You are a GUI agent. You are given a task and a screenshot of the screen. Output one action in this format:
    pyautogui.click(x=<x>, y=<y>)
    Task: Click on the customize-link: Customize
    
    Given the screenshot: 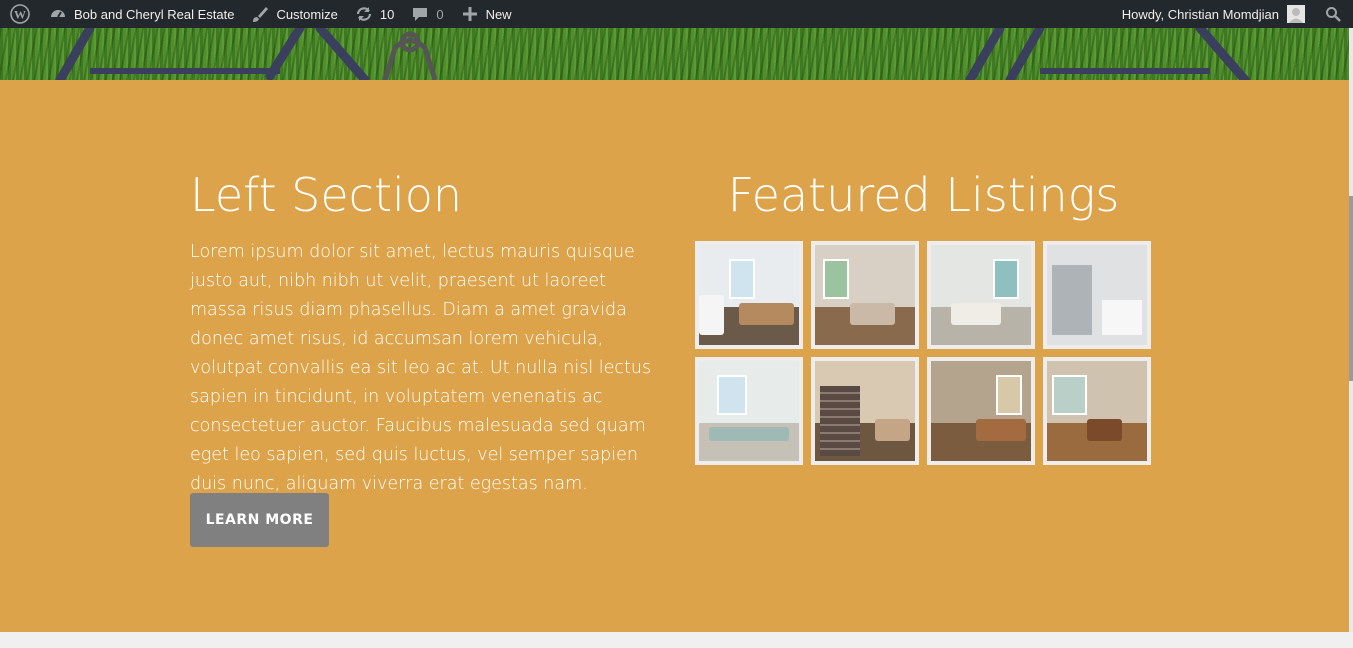 What is the action you would take?
    pyautogui.click(x=293, y=14)
    